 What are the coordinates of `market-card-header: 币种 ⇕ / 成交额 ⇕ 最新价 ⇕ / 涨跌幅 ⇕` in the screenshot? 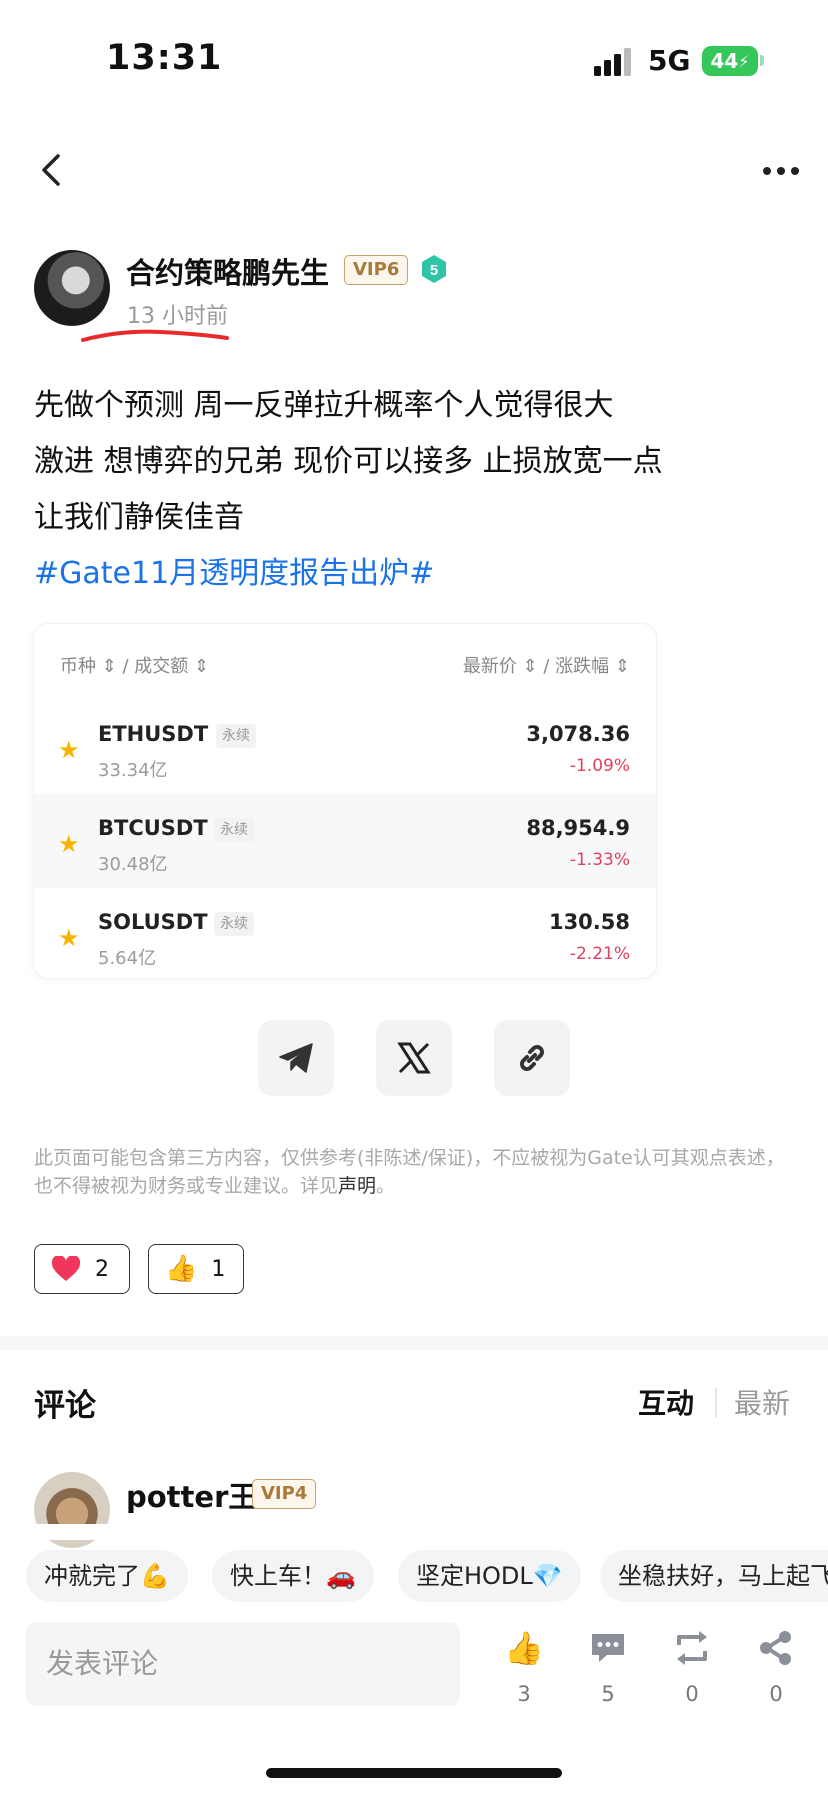 It's located at (345, 662).